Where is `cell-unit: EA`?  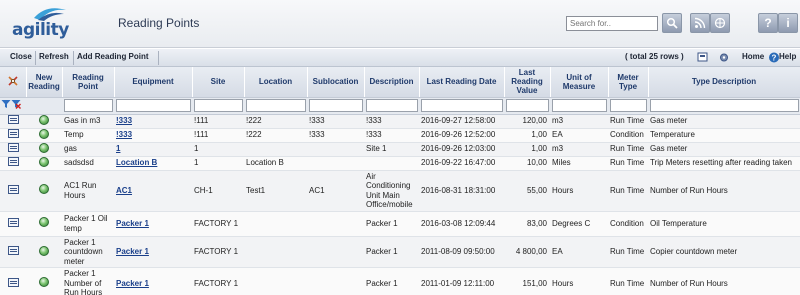 cell-unit: EA is located at coordinates (579, 135).